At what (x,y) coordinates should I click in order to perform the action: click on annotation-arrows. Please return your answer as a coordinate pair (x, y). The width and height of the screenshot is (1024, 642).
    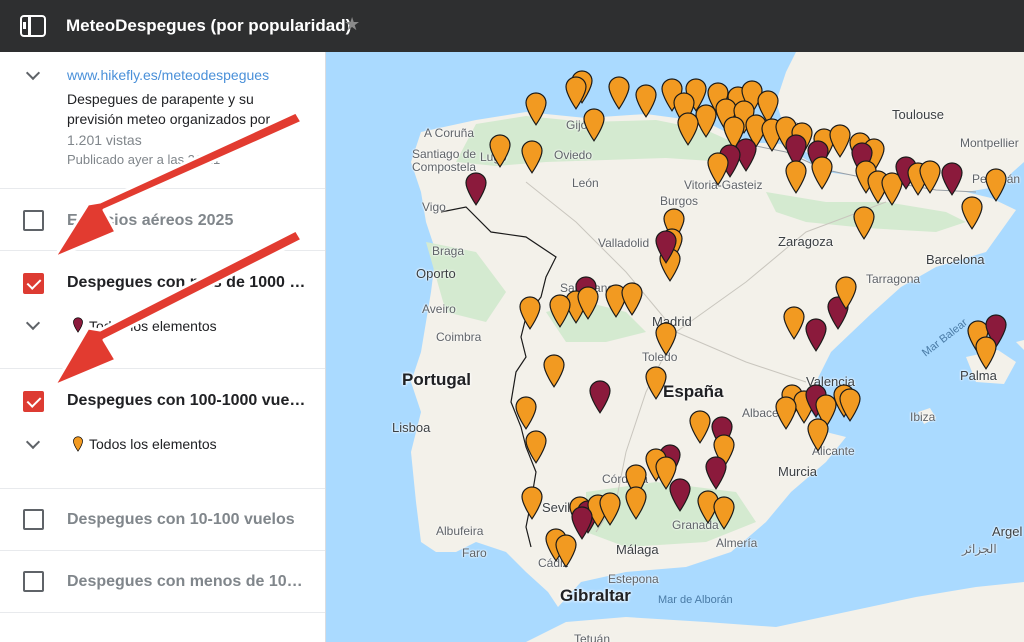
    Looking at the image, I should click on (178, 249).